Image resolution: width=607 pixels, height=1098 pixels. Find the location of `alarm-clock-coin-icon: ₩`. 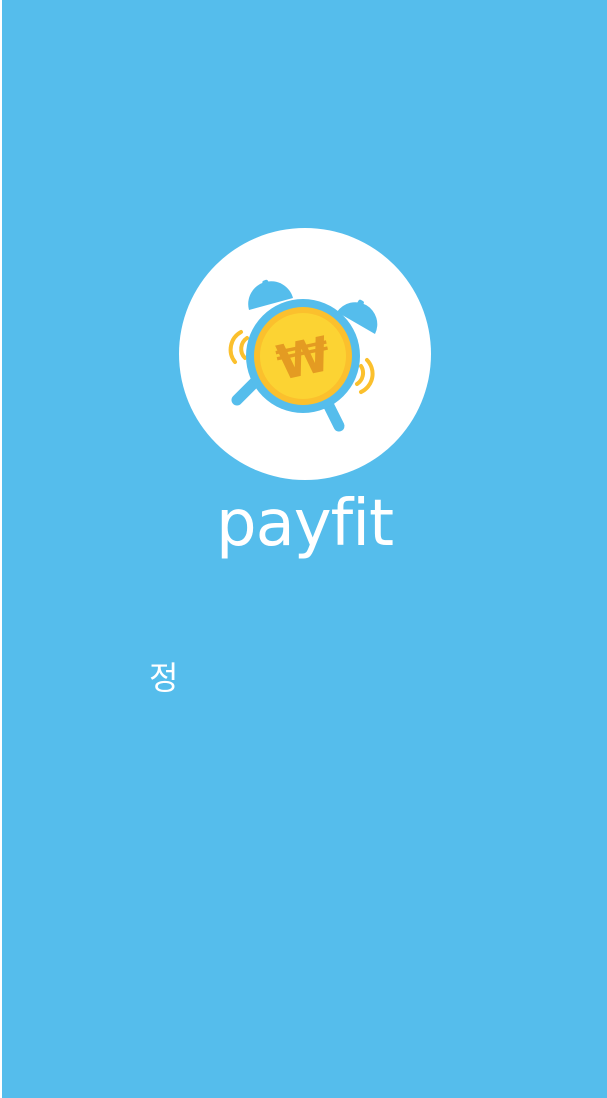

alarm-clock-coin-icon: ₩ is located at coordinates (303, 355).